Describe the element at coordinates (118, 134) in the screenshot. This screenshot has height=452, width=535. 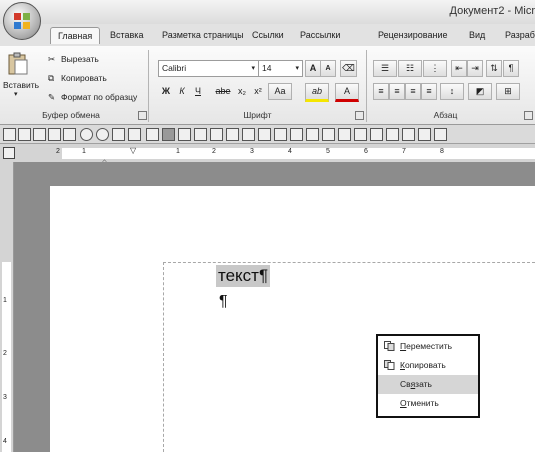
I see `print-preview-icon` at that location.